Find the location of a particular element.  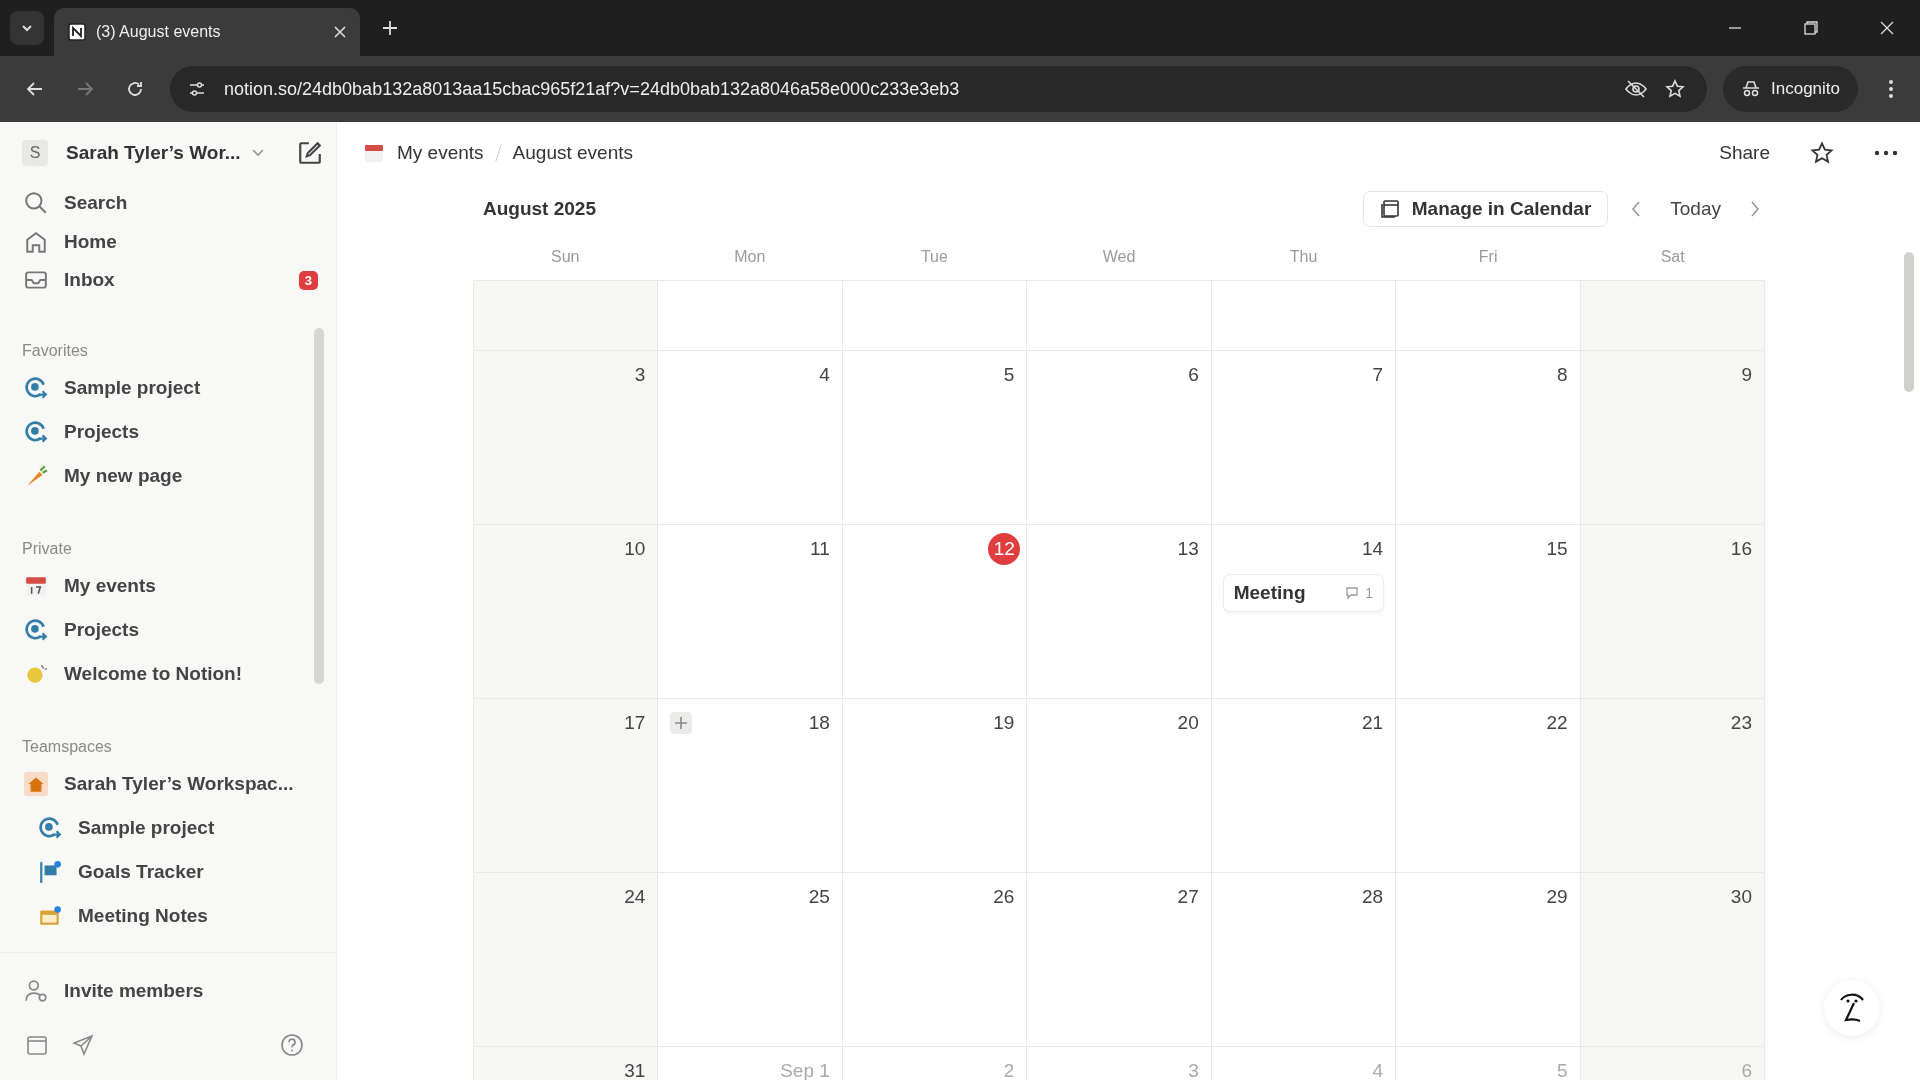

day-cell: 30 is located at coordinates (1672, 960).